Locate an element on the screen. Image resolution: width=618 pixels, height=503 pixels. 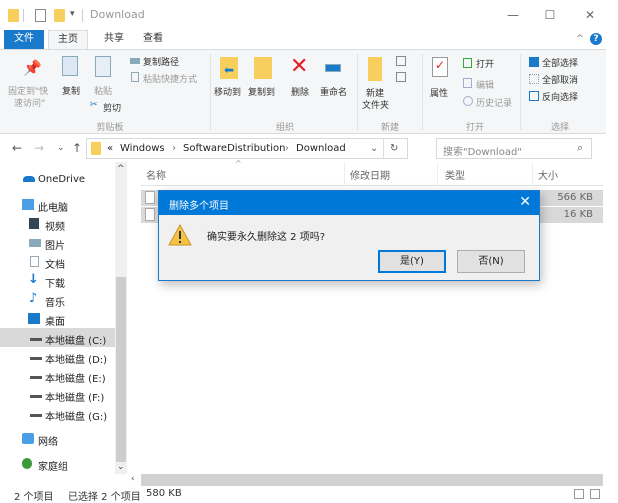
collapse-ribbon-icon: ^ is located at coordinates (580, 39).